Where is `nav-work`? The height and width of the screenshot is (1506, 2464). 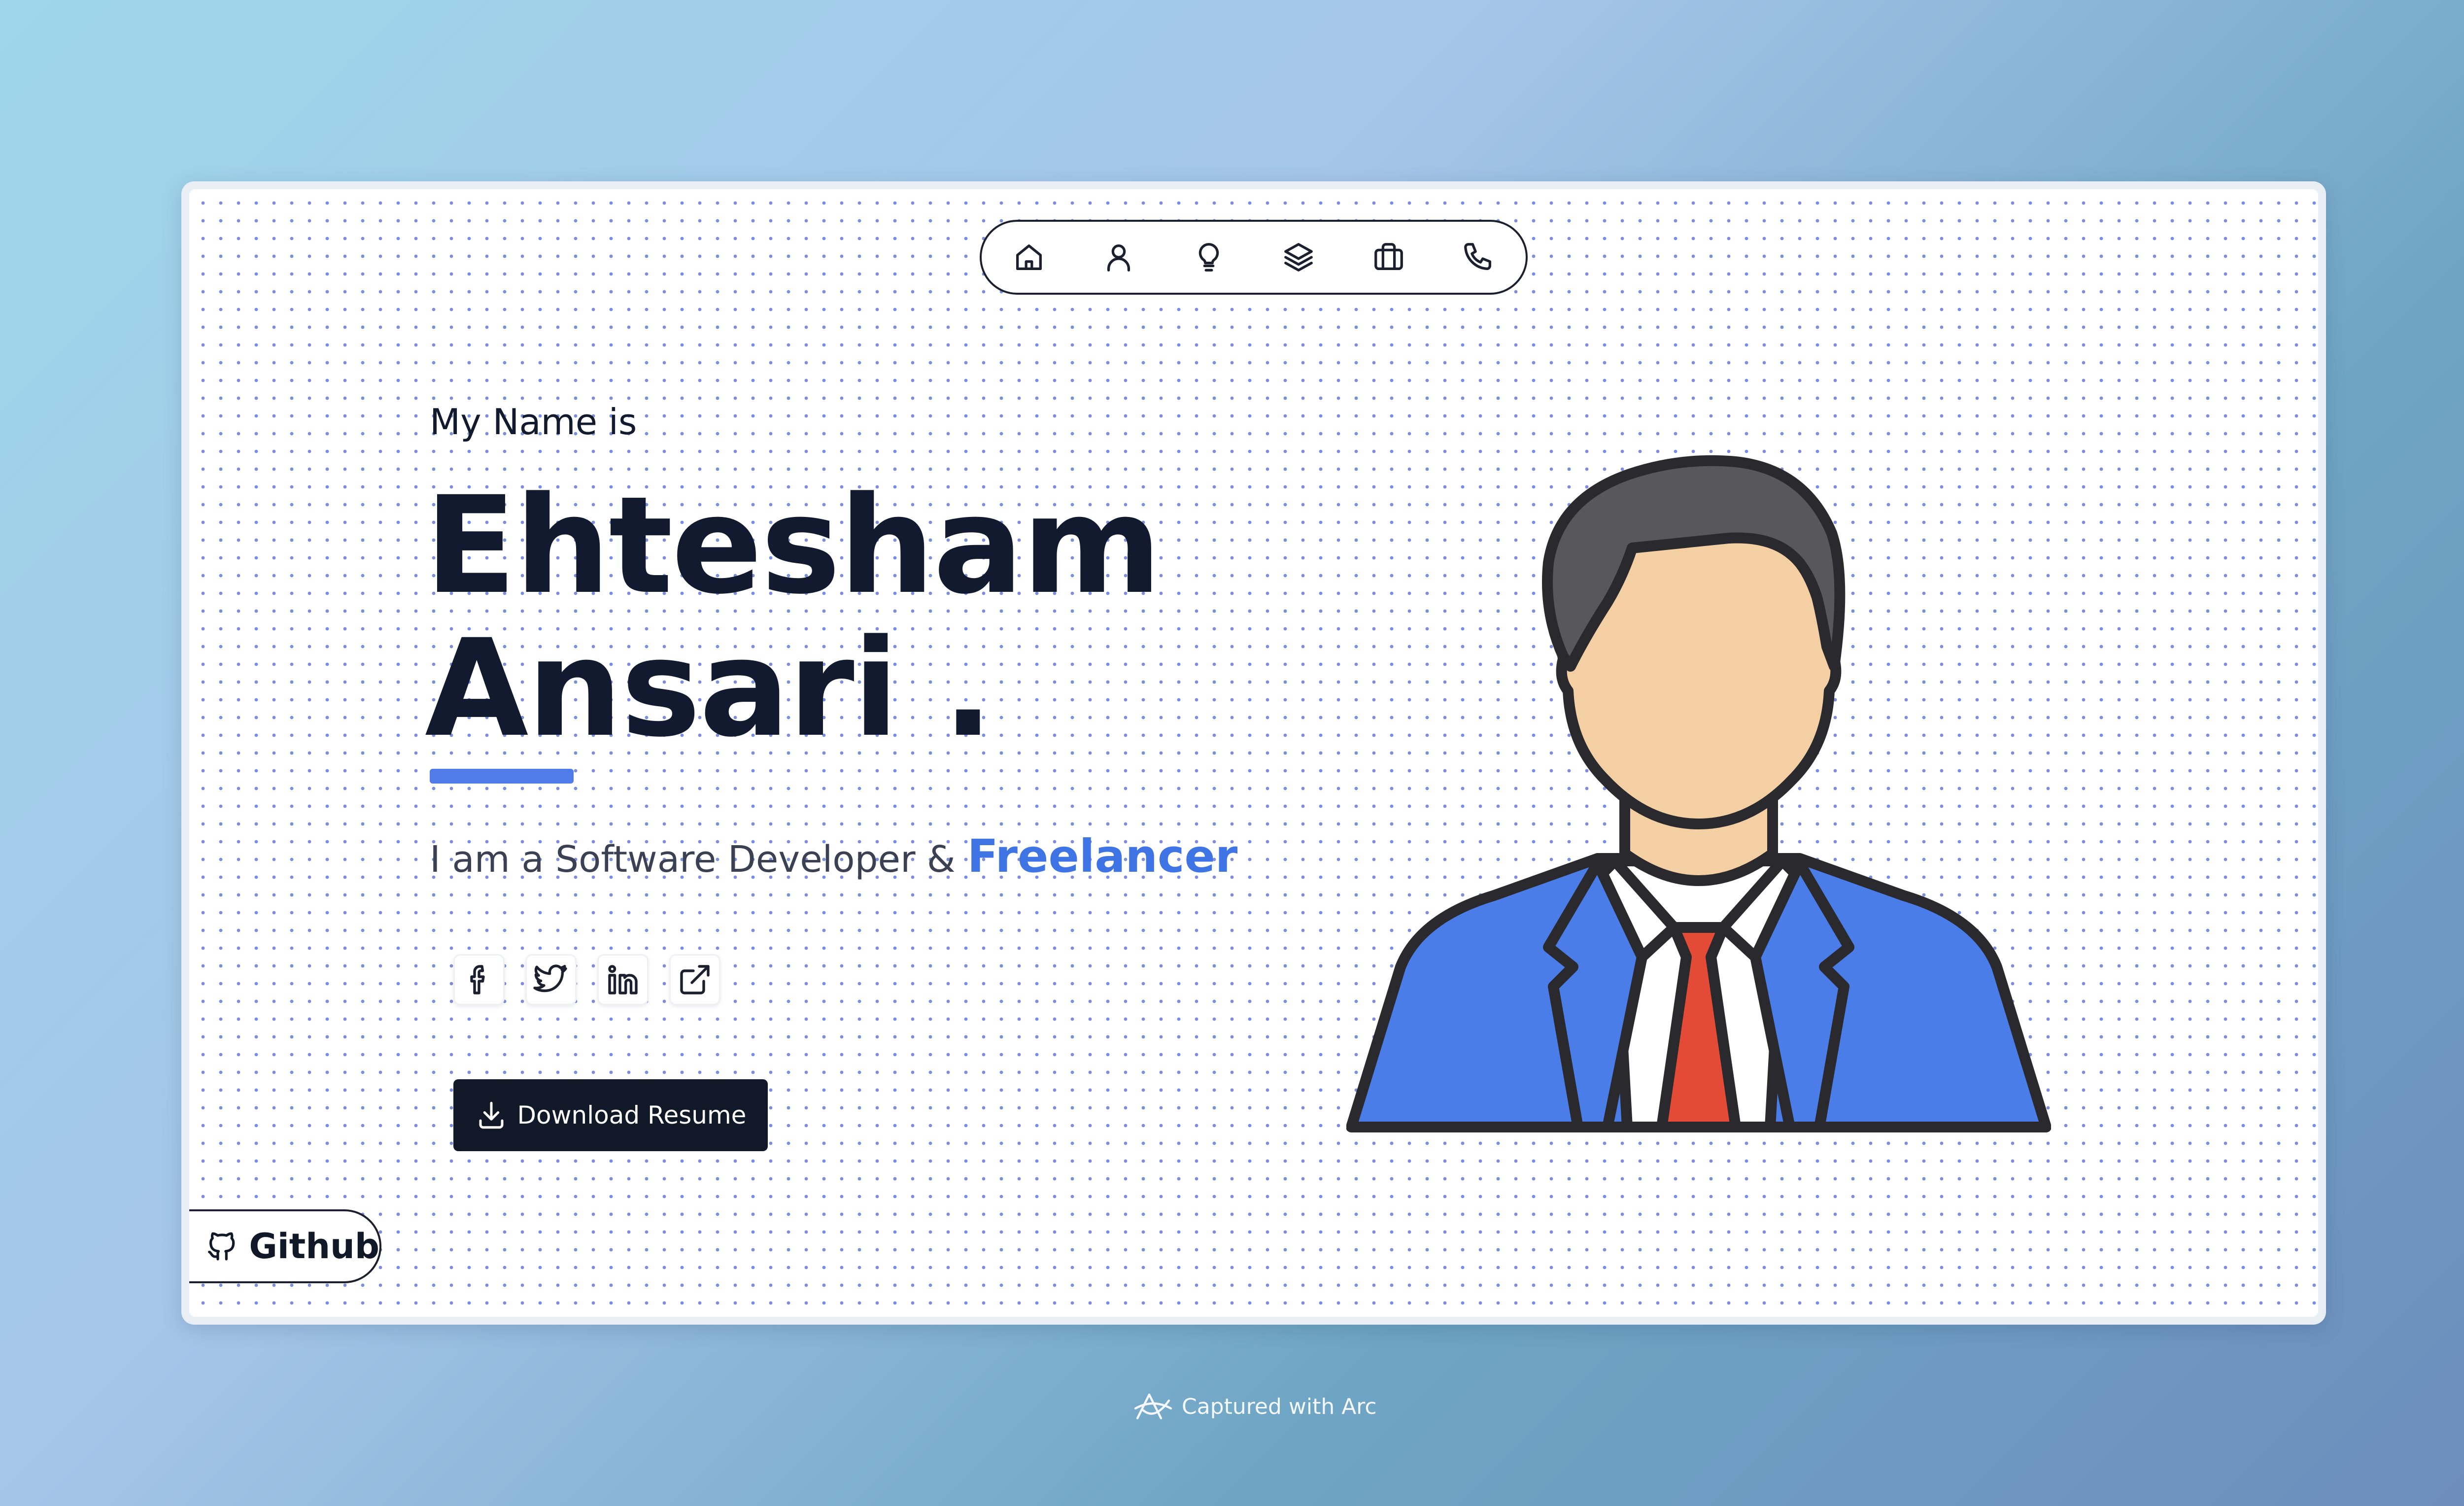
nav-work is located at coordinates (1388, 257).